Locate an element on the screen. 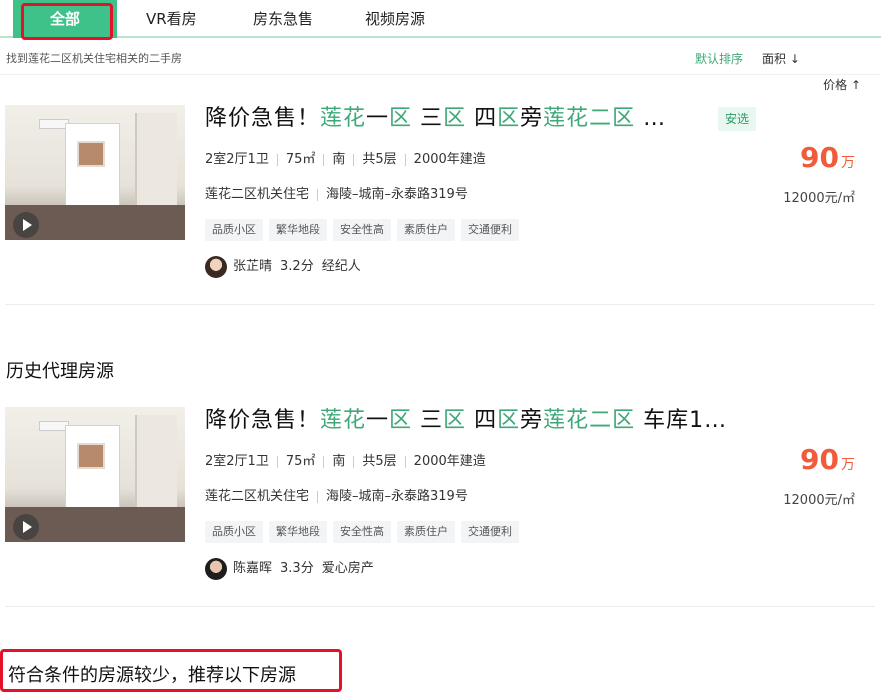  agent-info: 陈嘉晖 3.3分 爱心房产 is located at coordinates (289, 569).